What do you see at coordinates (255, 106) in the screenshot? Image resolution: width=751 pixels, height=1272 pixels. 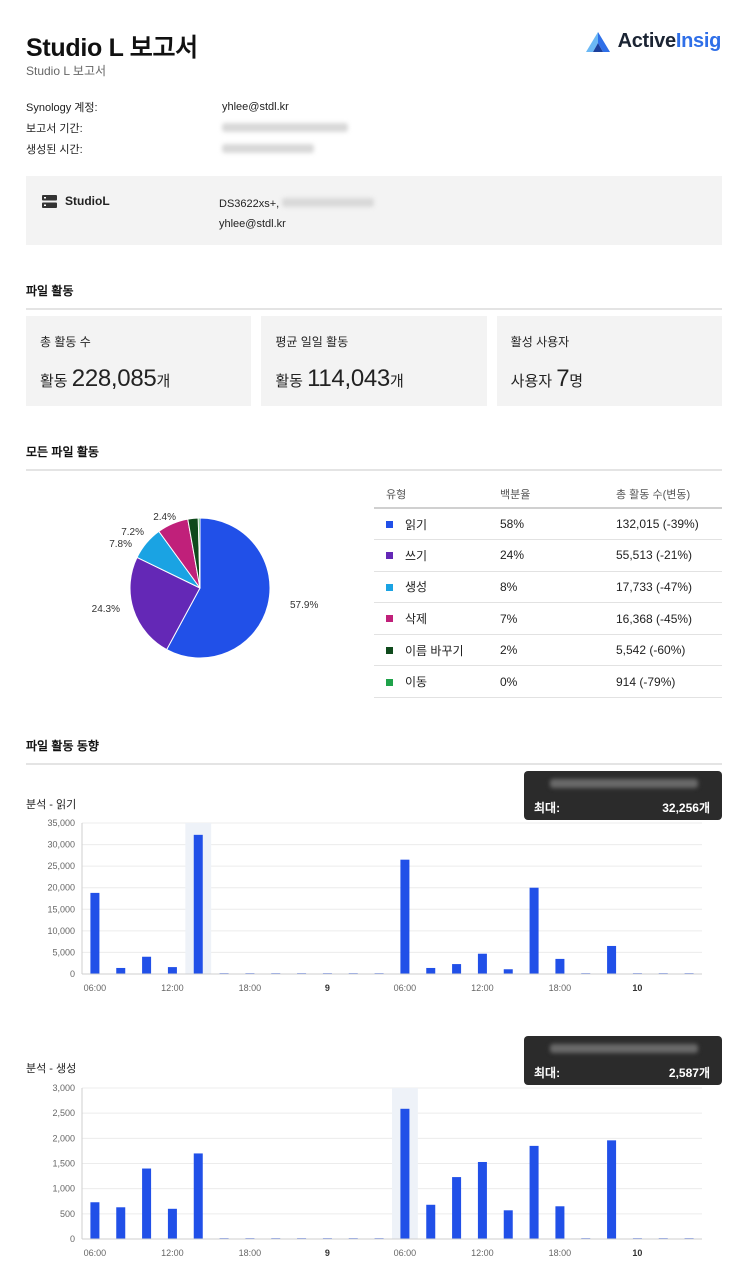 I see `account-value: yhlee@stdl.kr` at bounding box center [255, 106].